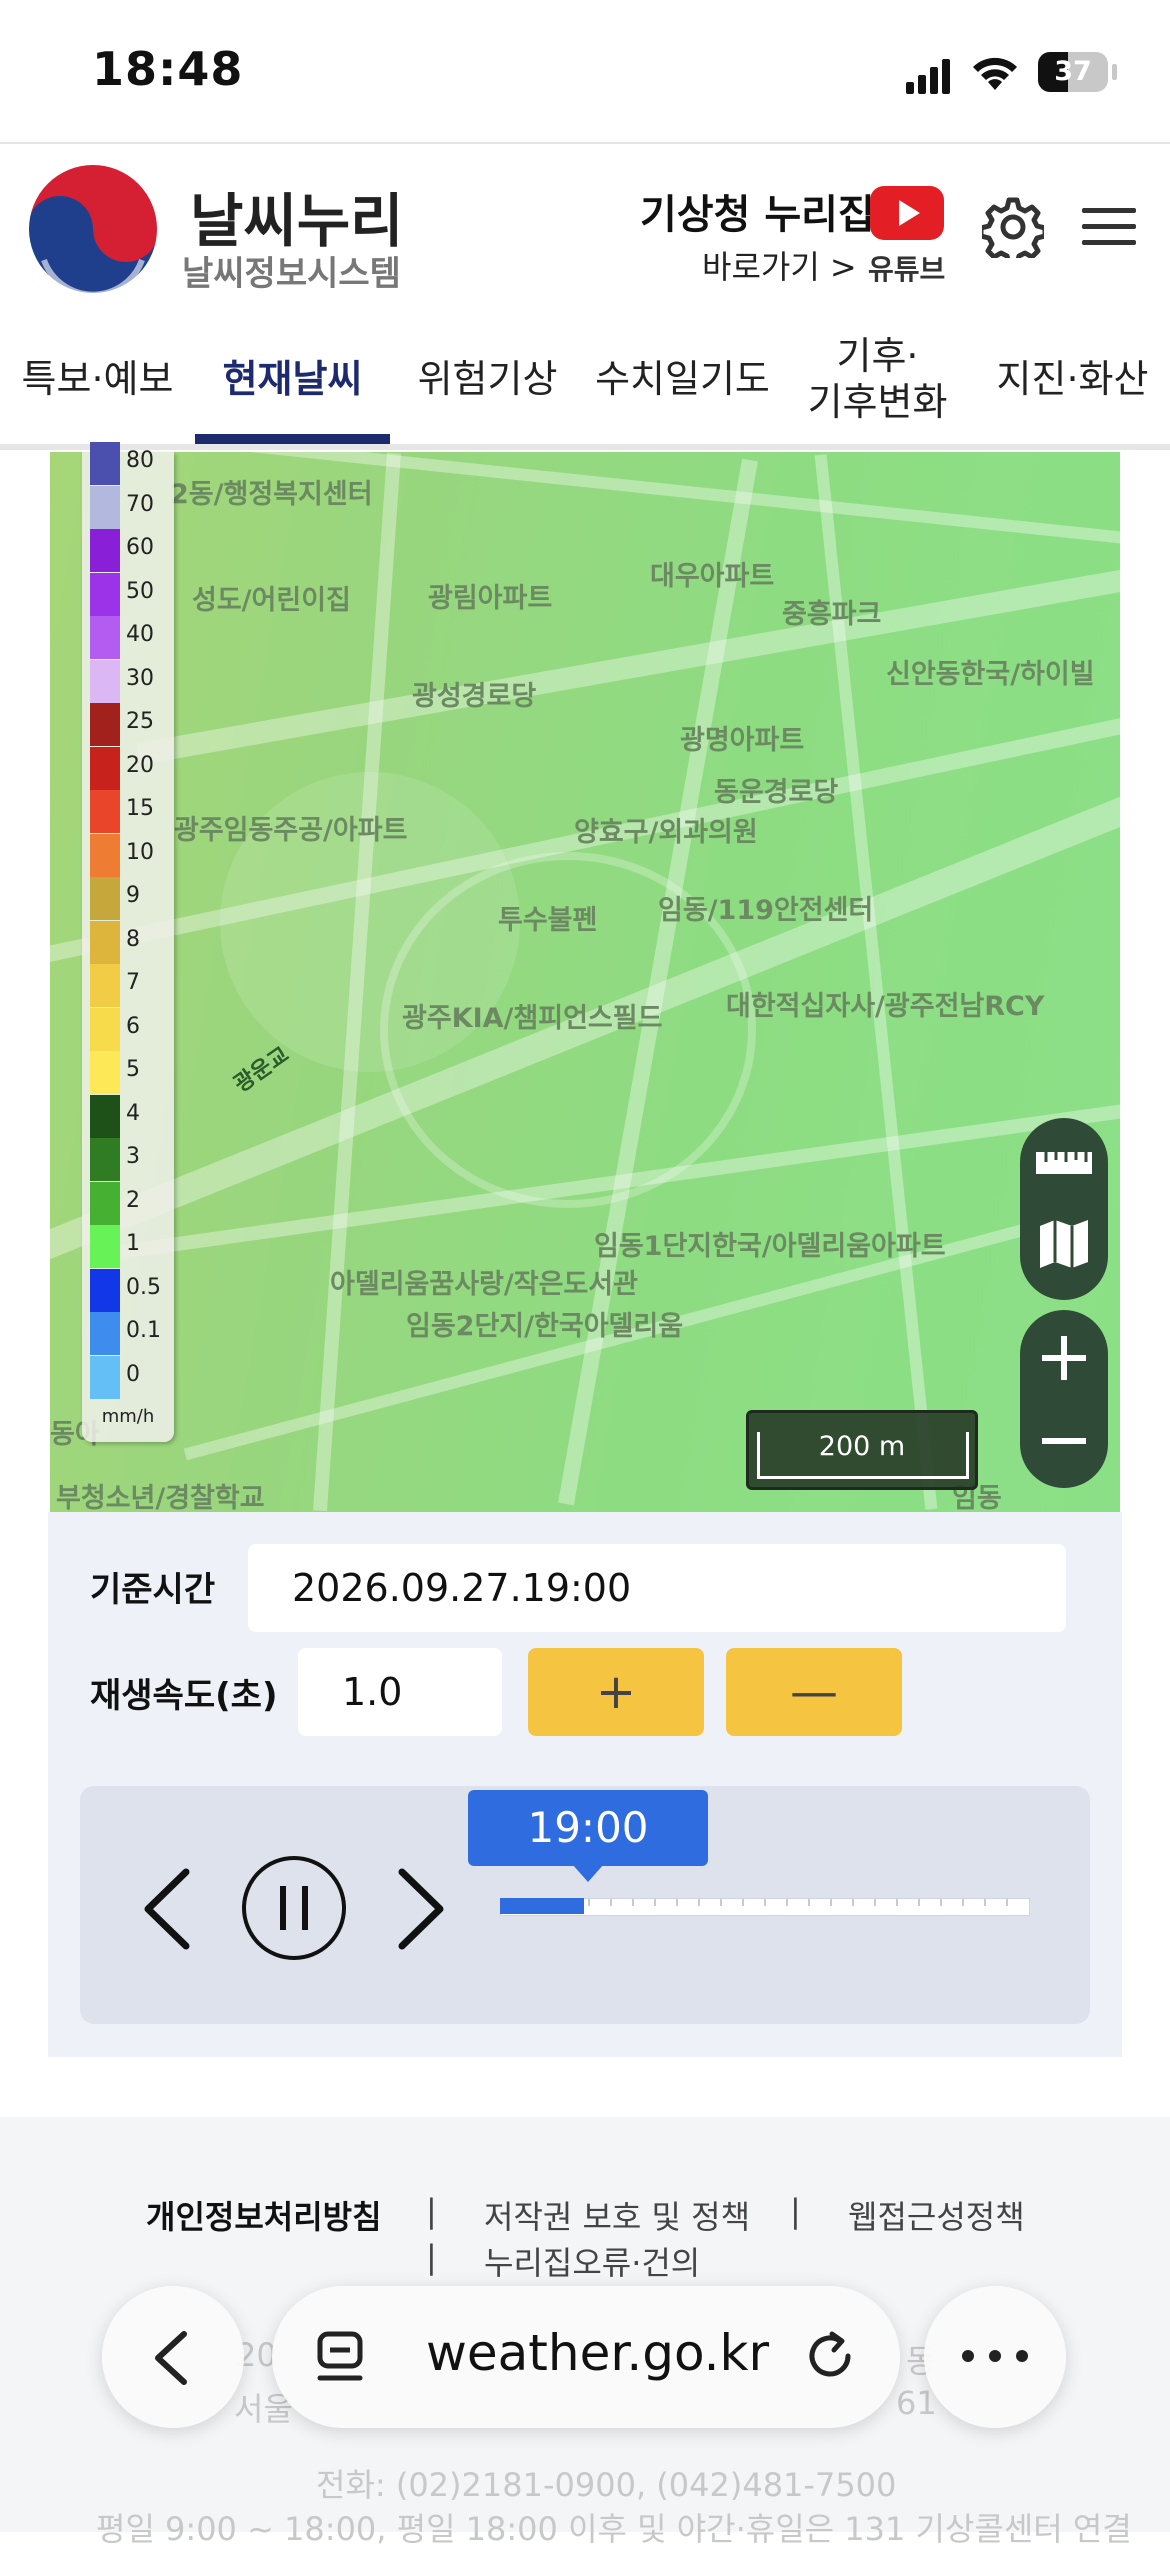 The width and height of the screenshot is (1170, 2550). What do you see at coordinates (140, 547) in the screenshot?
I see `legend-value: 60` at bounding box center [140, 547].